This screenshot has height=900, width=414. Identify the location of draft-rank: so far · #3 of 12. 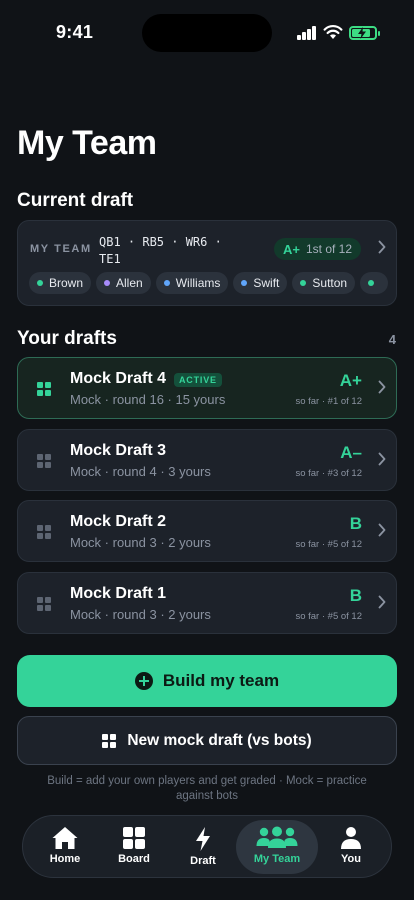
(328, 473).